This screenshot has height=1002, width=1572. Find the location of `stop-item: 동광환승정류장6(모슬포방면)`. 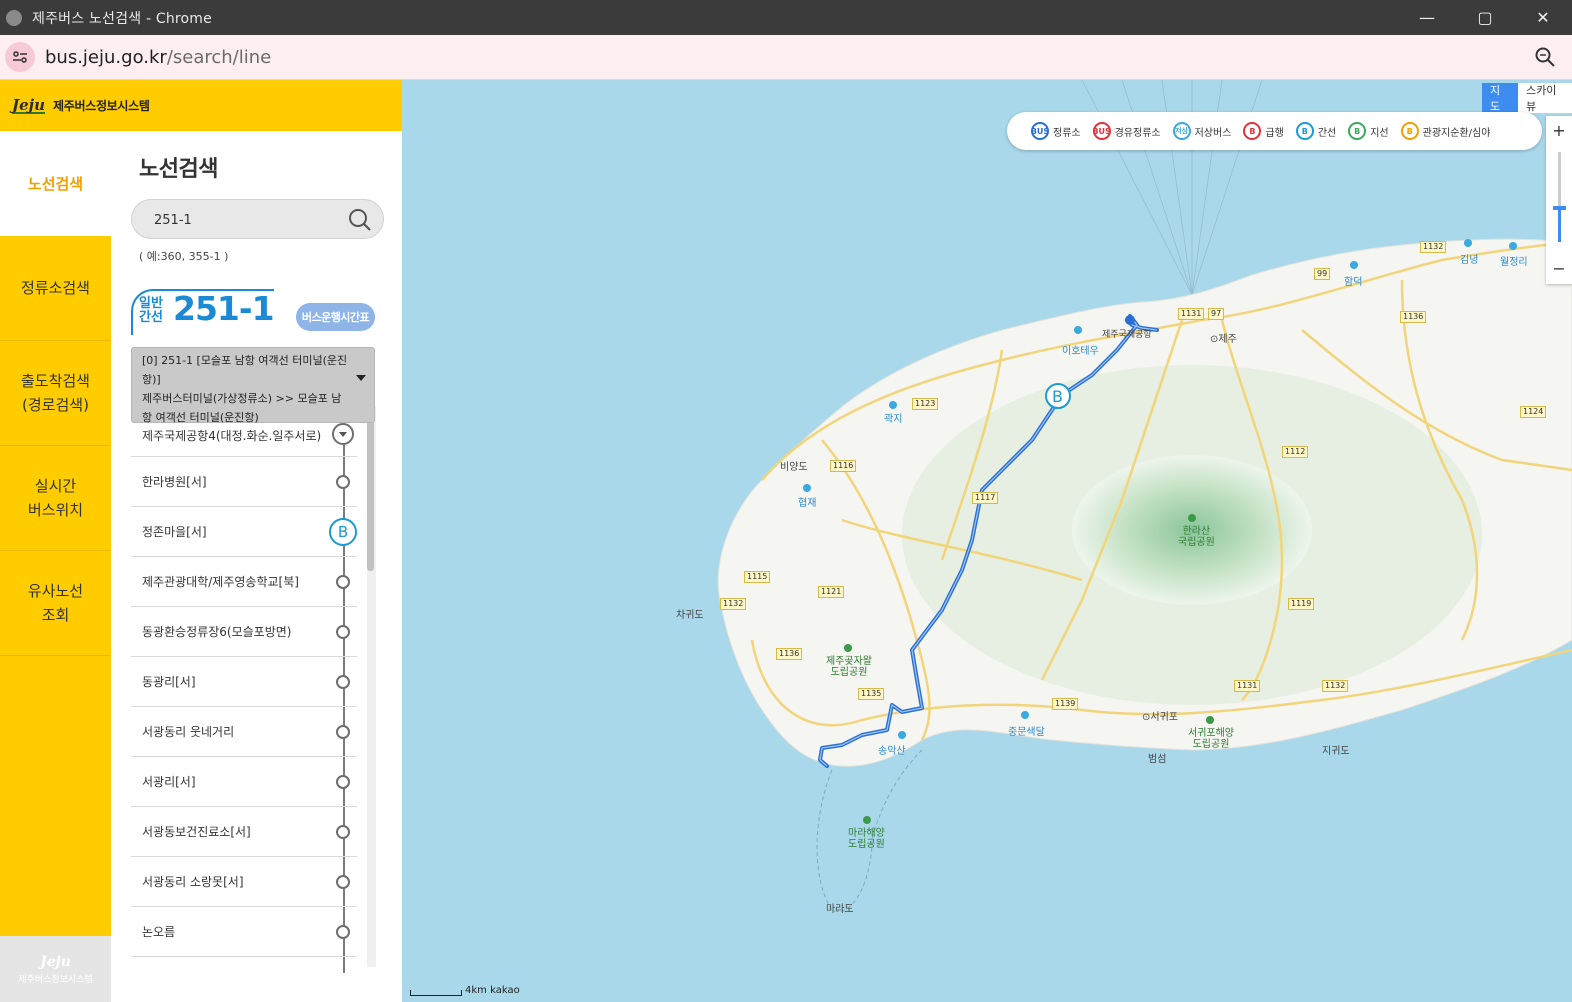

stop-item: 동광환승정류장6(모슬포방면) is located at coordinates (244, 632).